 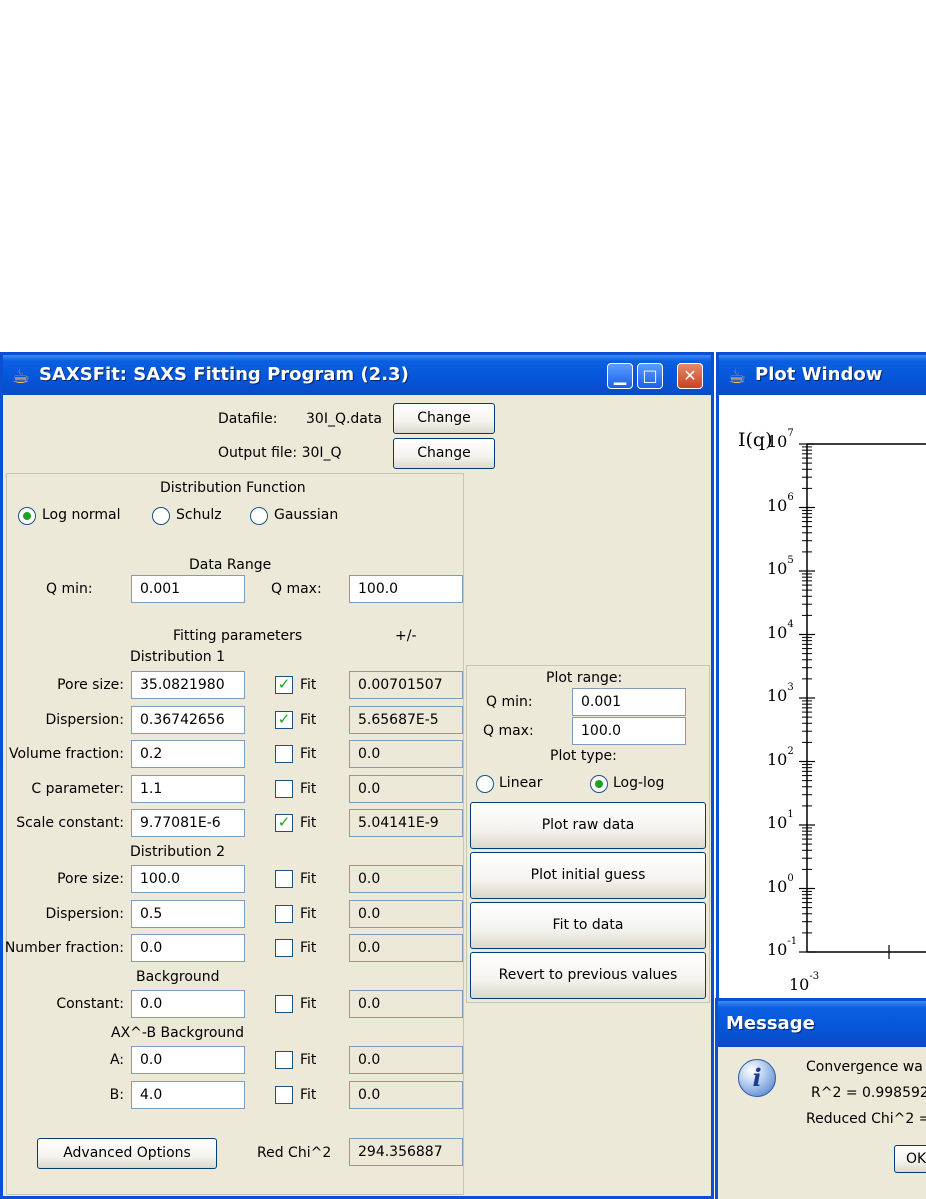 I want to click on gaussian-label: Gaussian, so click(x=306, y=515).